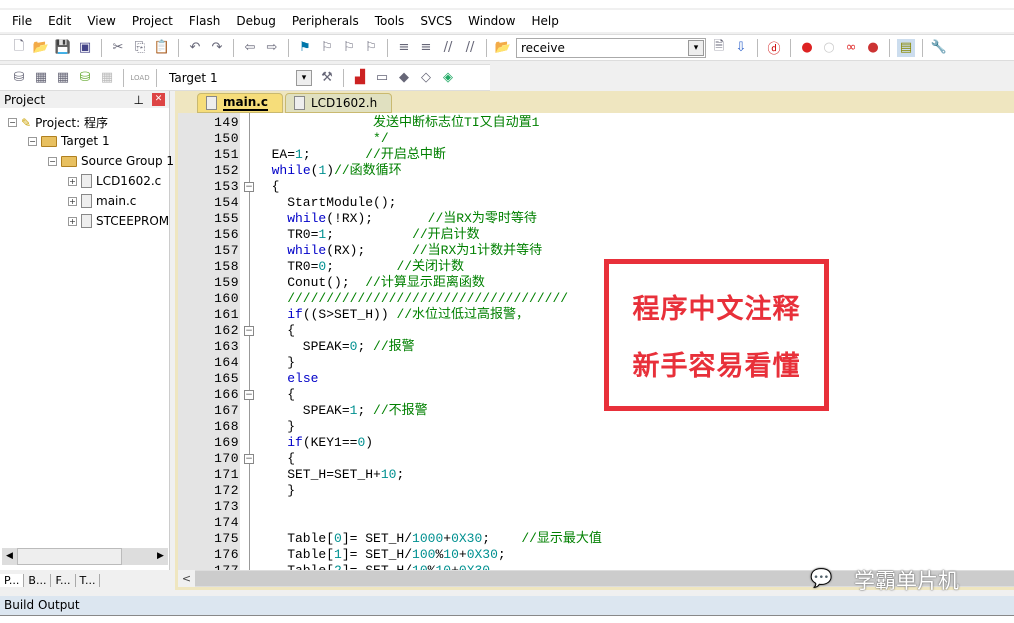  I want to click on next-bookmark-icon: ⚐, so click(349, 48).